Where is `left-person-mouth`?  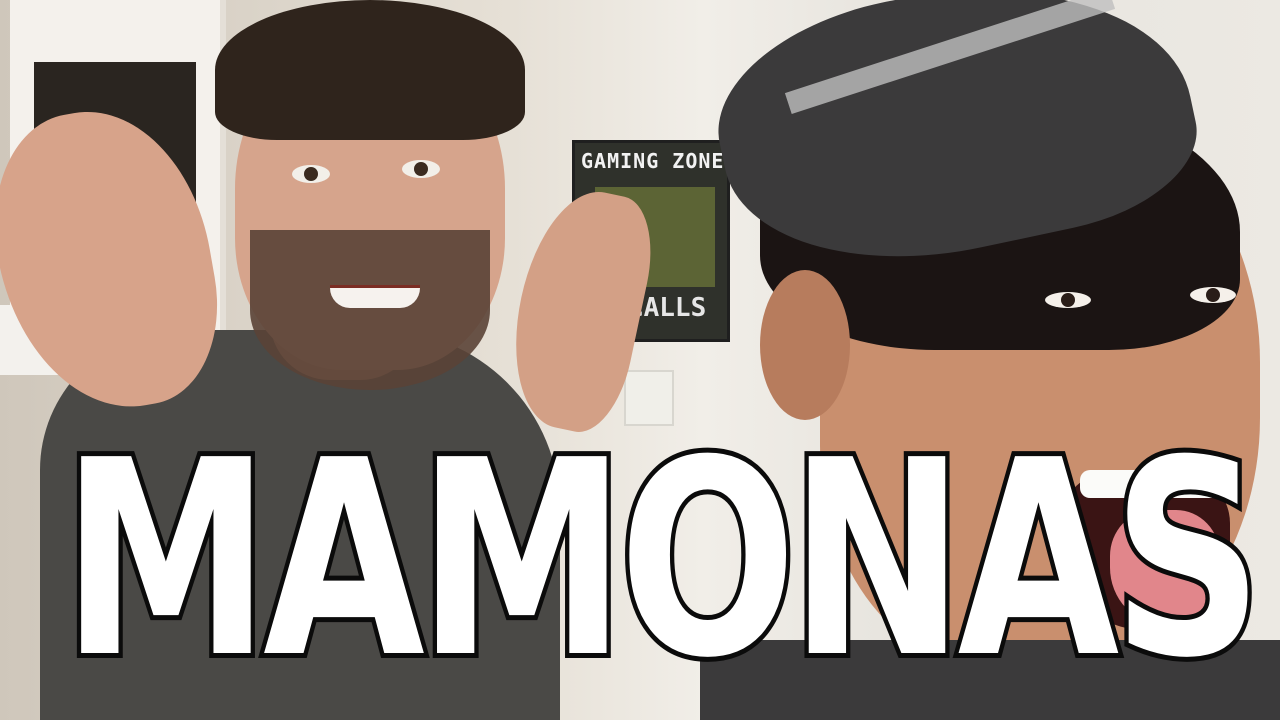 left-person-mouth is located at coordinates (375, 296).